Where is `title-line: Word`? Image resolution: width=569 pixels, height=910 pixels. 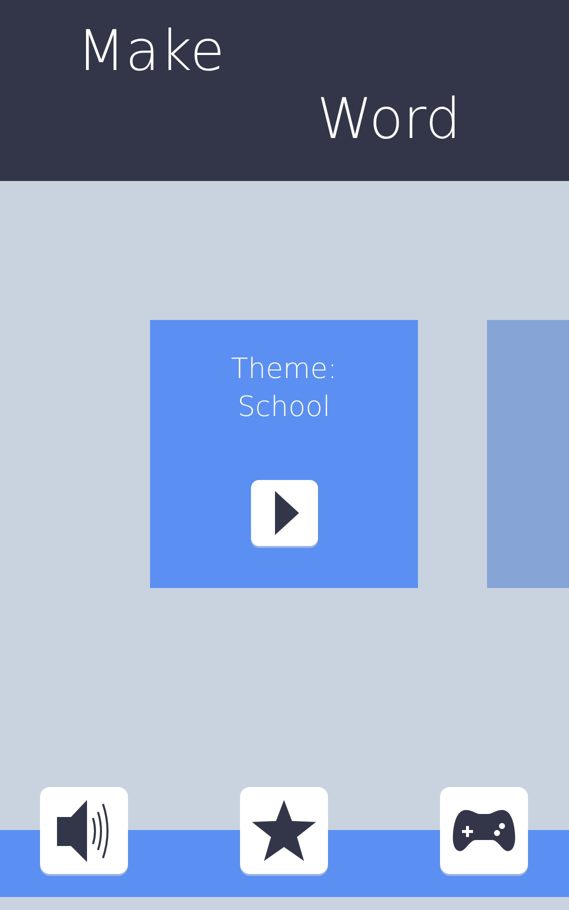
title-line: Word is located at coordinates (389, 120).